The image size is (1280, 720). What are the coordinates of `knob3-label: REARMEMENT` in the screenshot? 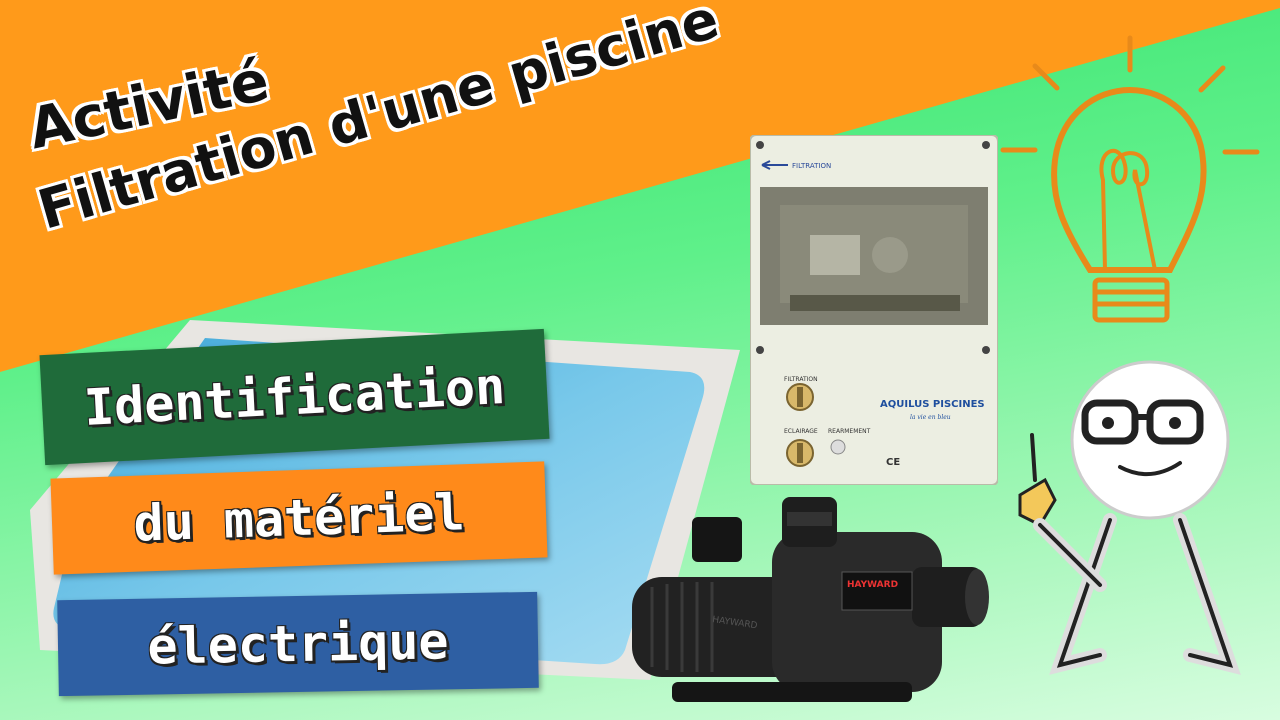 It's located at (849, 431).